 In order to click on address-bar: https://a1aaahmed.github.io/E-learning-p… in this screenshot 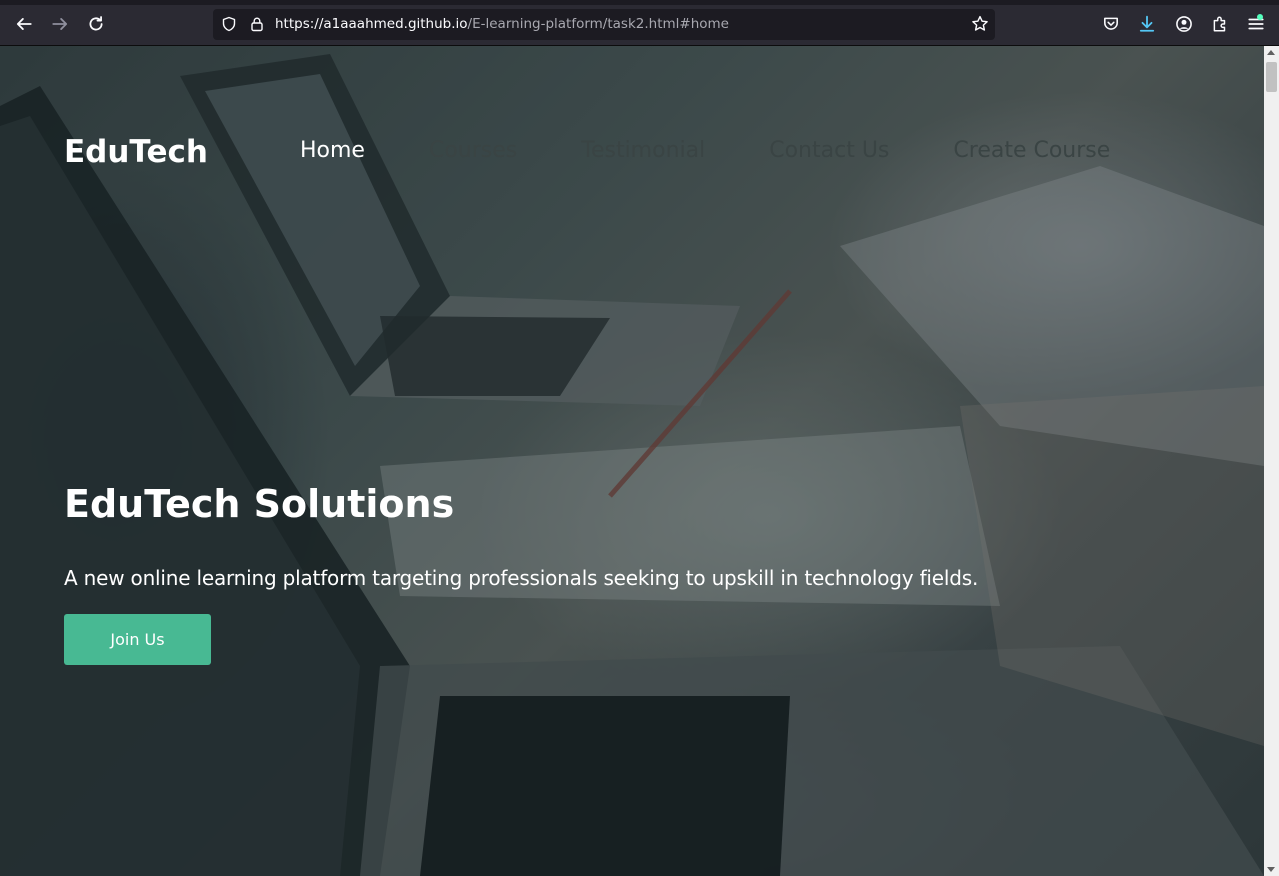, I will do `click(604, 24)`.